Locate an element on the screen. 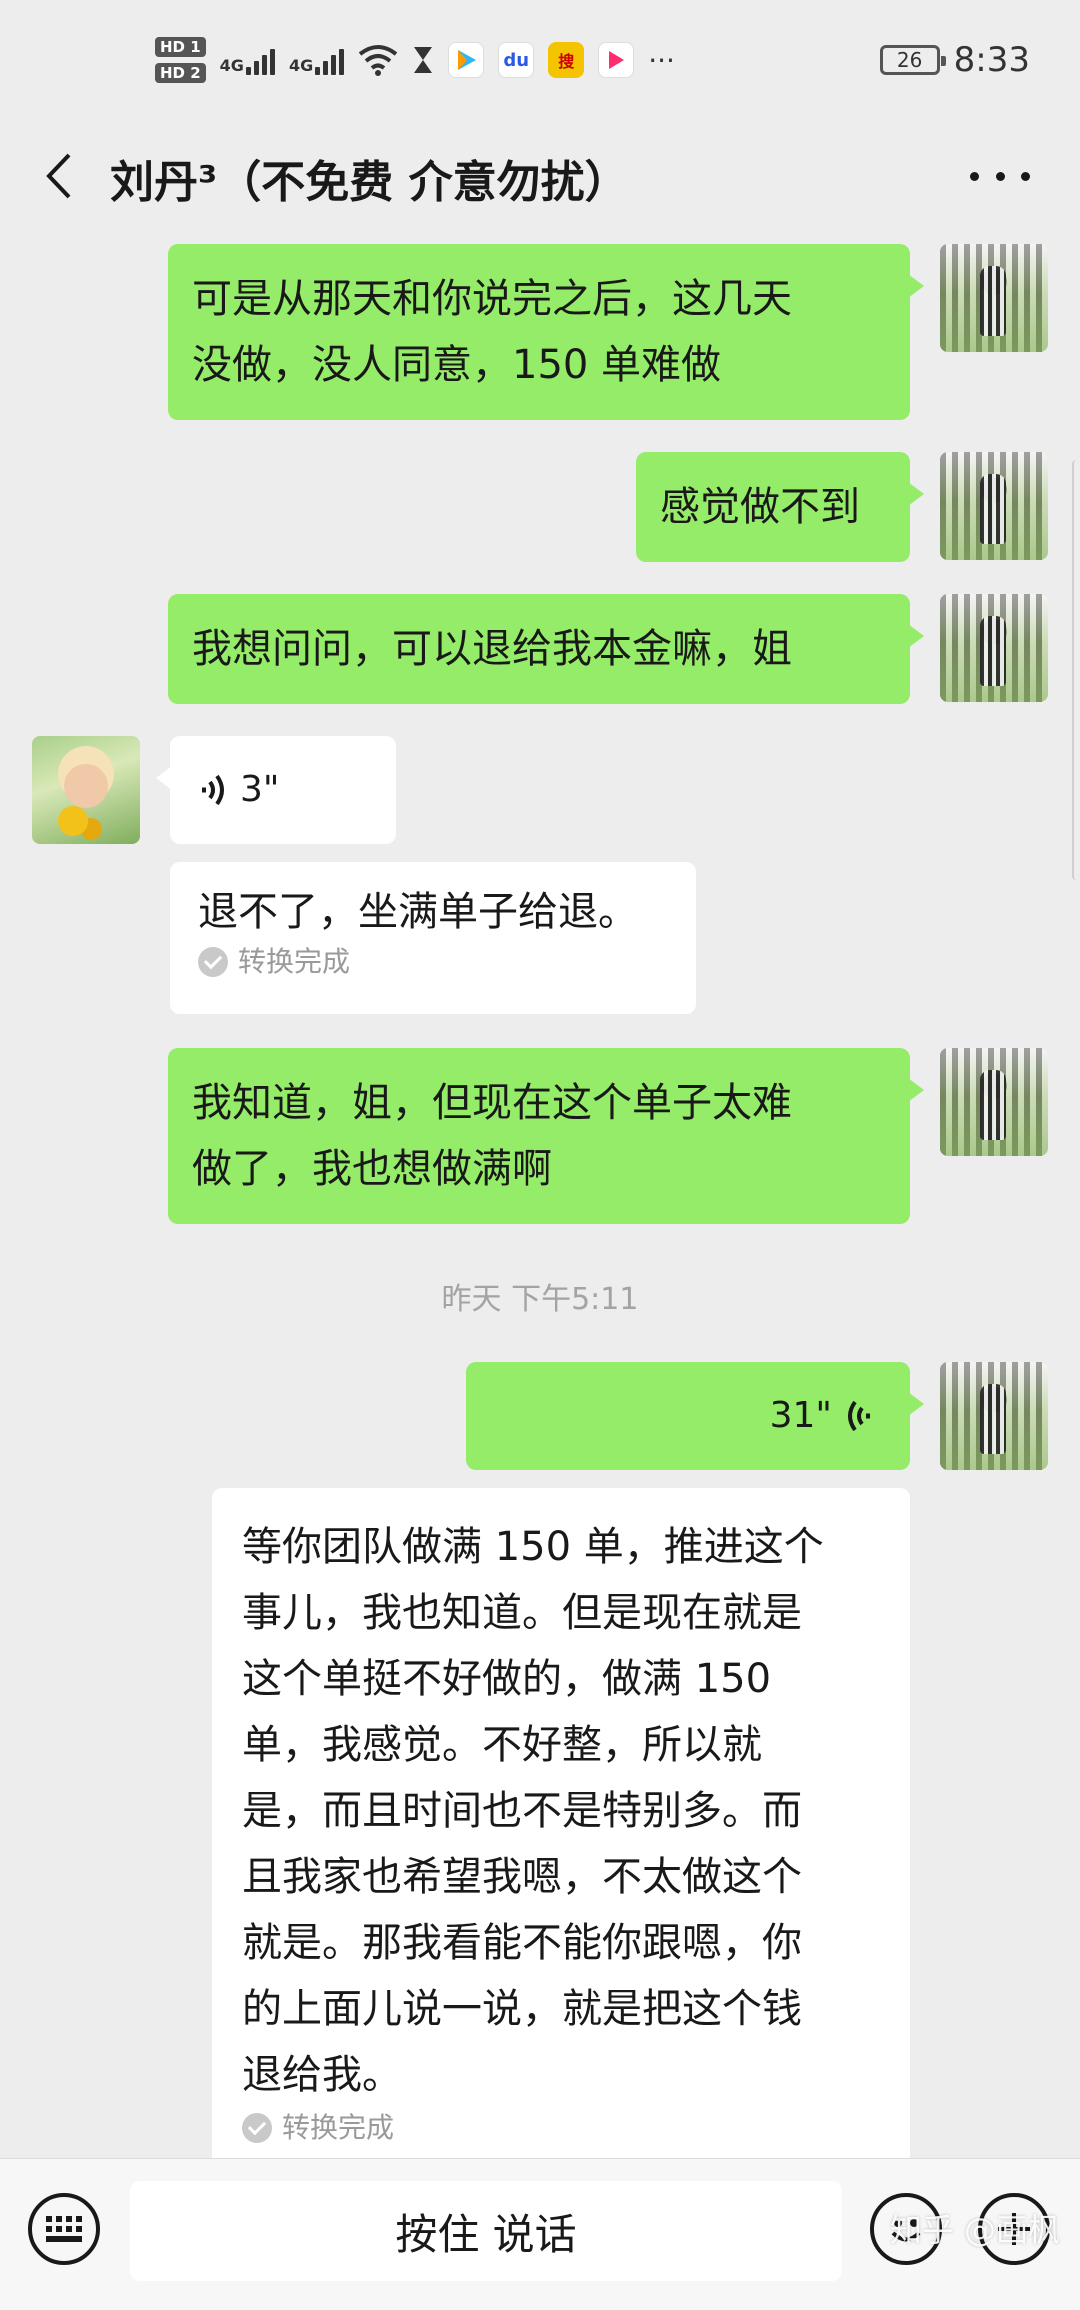 The width and height of the screenshot is (1080, 2310). chat-timestamp: 昨天 下午5:11 is located at coordinates (540, 1299).